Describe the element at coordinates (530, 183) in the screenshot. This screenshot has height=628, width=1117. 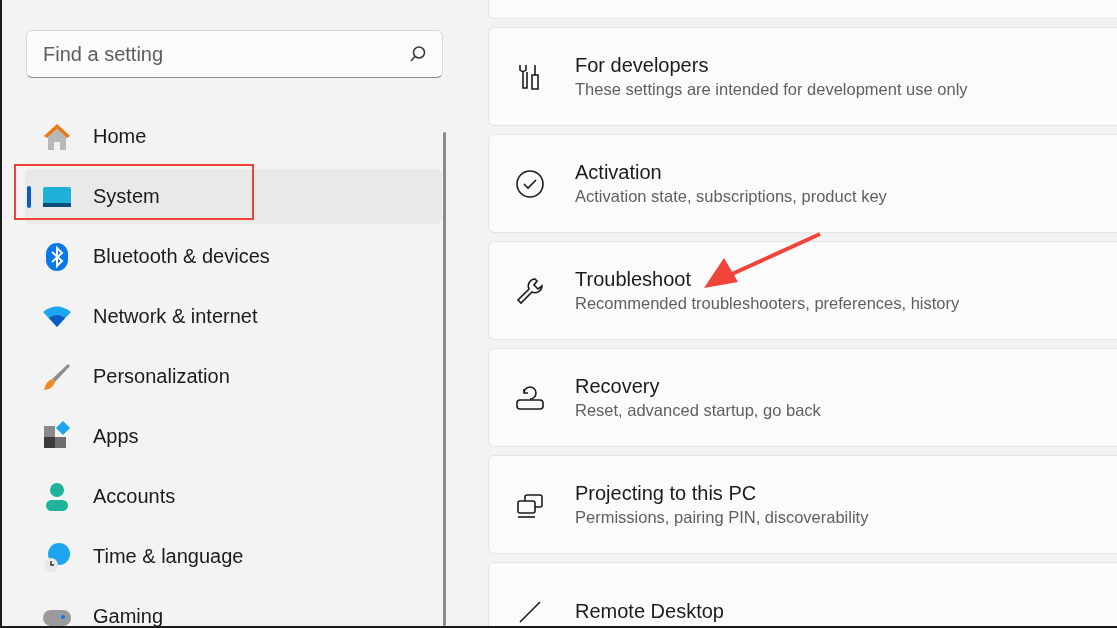
I see `check-circle-icon` at that location.